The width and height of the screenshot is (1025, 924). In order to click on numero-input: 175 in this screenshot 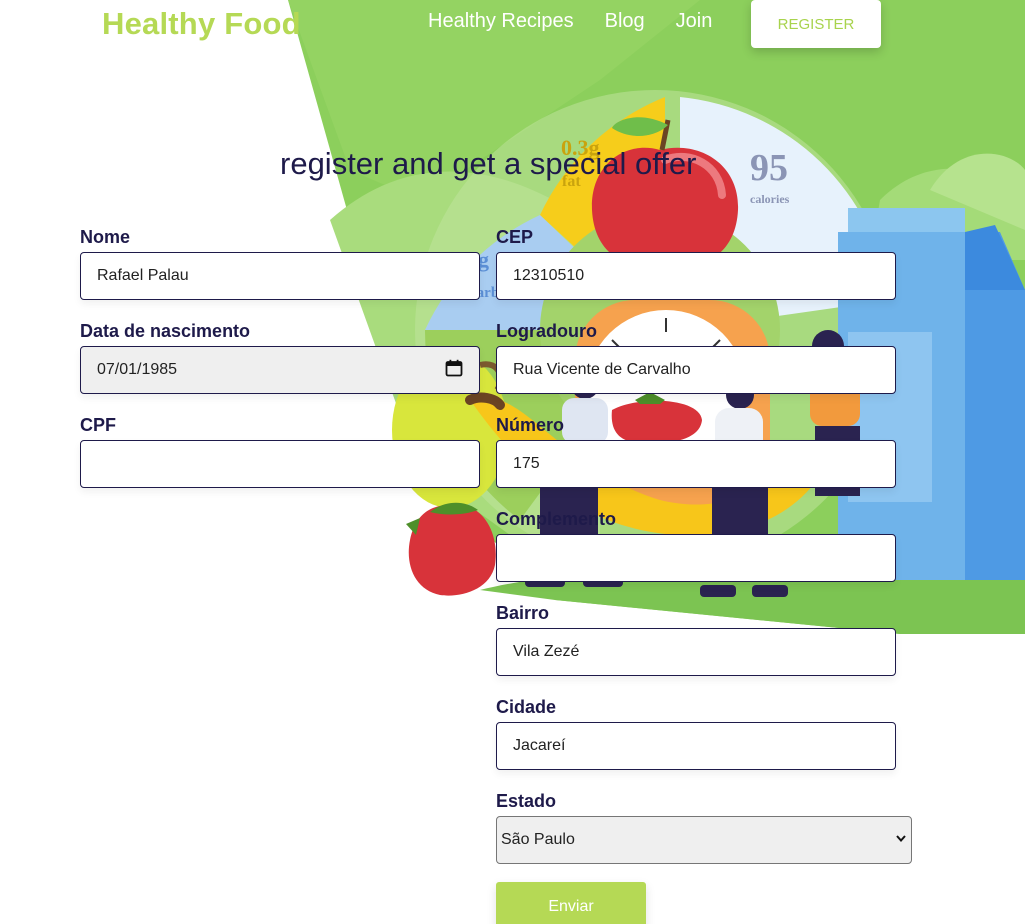, I will do `click(696, 464)`.